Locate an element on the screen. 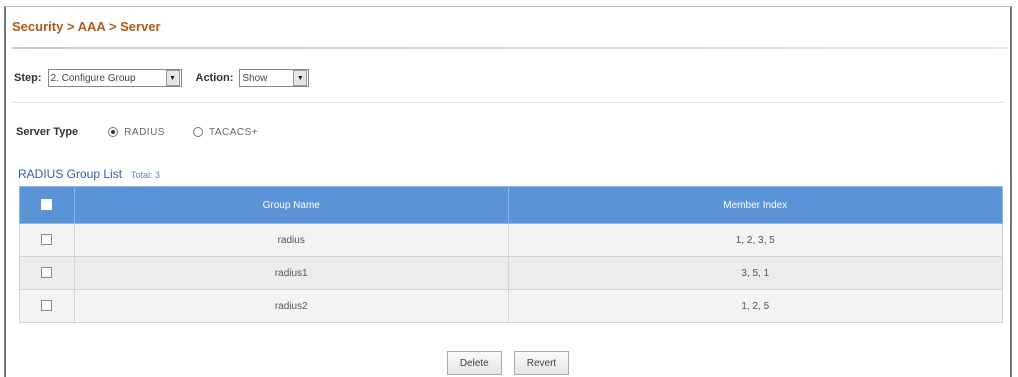 The width and height of the screenshot is (1018, 377). group-name-header: Group Name is located at coordinates (291, 205).